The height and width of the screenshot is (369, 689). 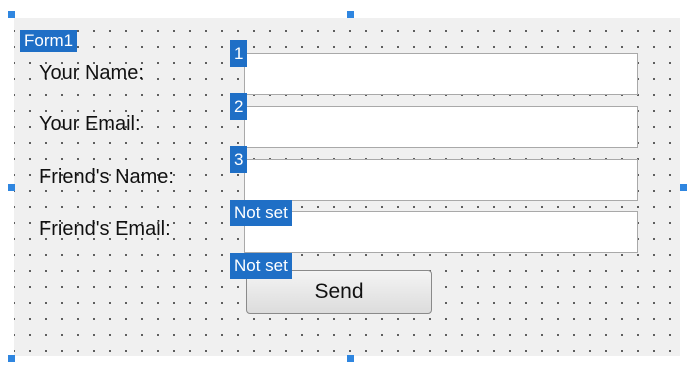 What do you see at coordinates (106, 177) in the screenshot?
I see `friends-name-label: Friend's Name:` at bounding box center [106, 177].